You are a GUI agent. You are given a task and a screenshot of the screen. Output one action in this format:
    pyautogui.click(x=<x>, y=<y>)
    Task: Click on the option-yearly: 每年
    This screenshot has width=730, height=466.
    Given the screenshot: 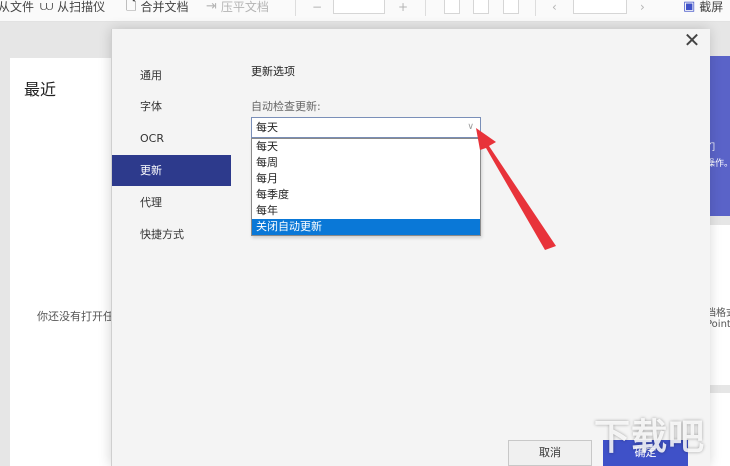 What is the action you would take?
    pyautogui.click(x=366, y=211)
    